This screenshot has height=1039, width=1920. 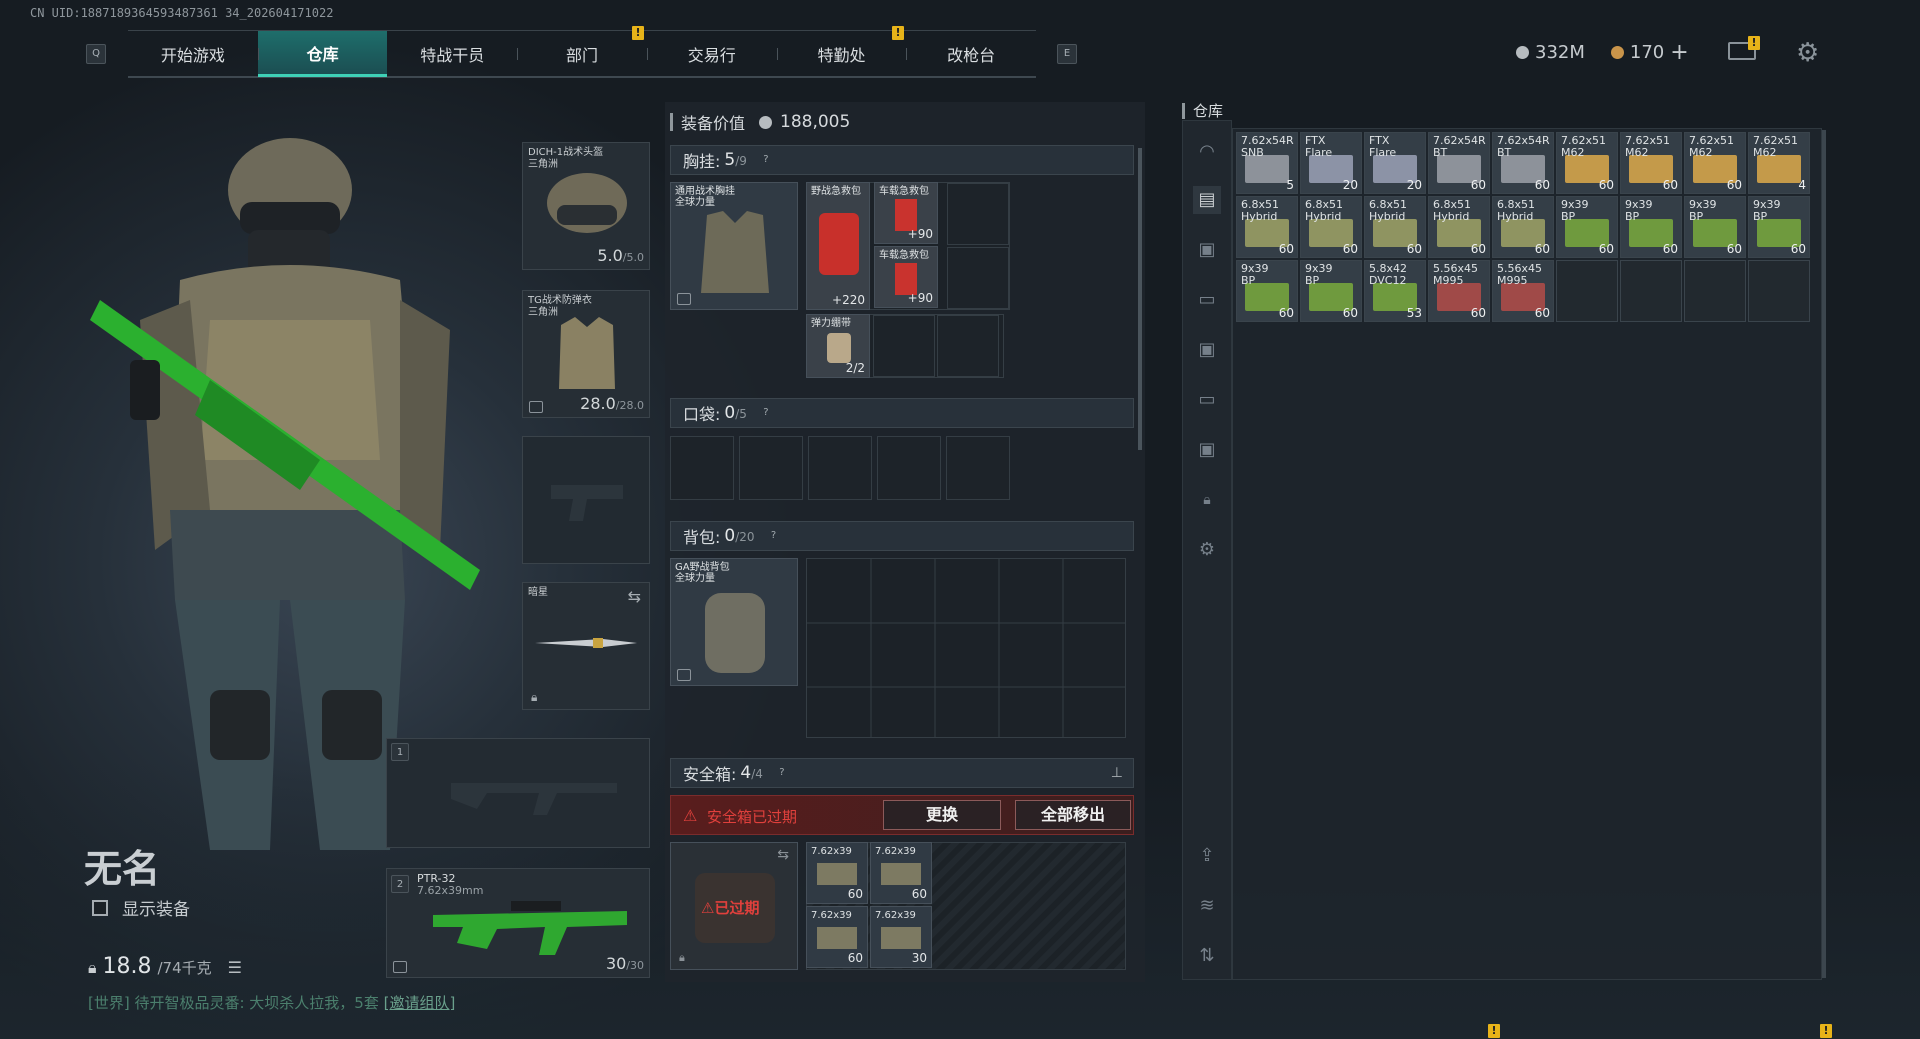 What do you see at coordinates (156, 910) in the screenshot?
I see `show-equipment-label: 显示装备` at bounding box center [156, 910].